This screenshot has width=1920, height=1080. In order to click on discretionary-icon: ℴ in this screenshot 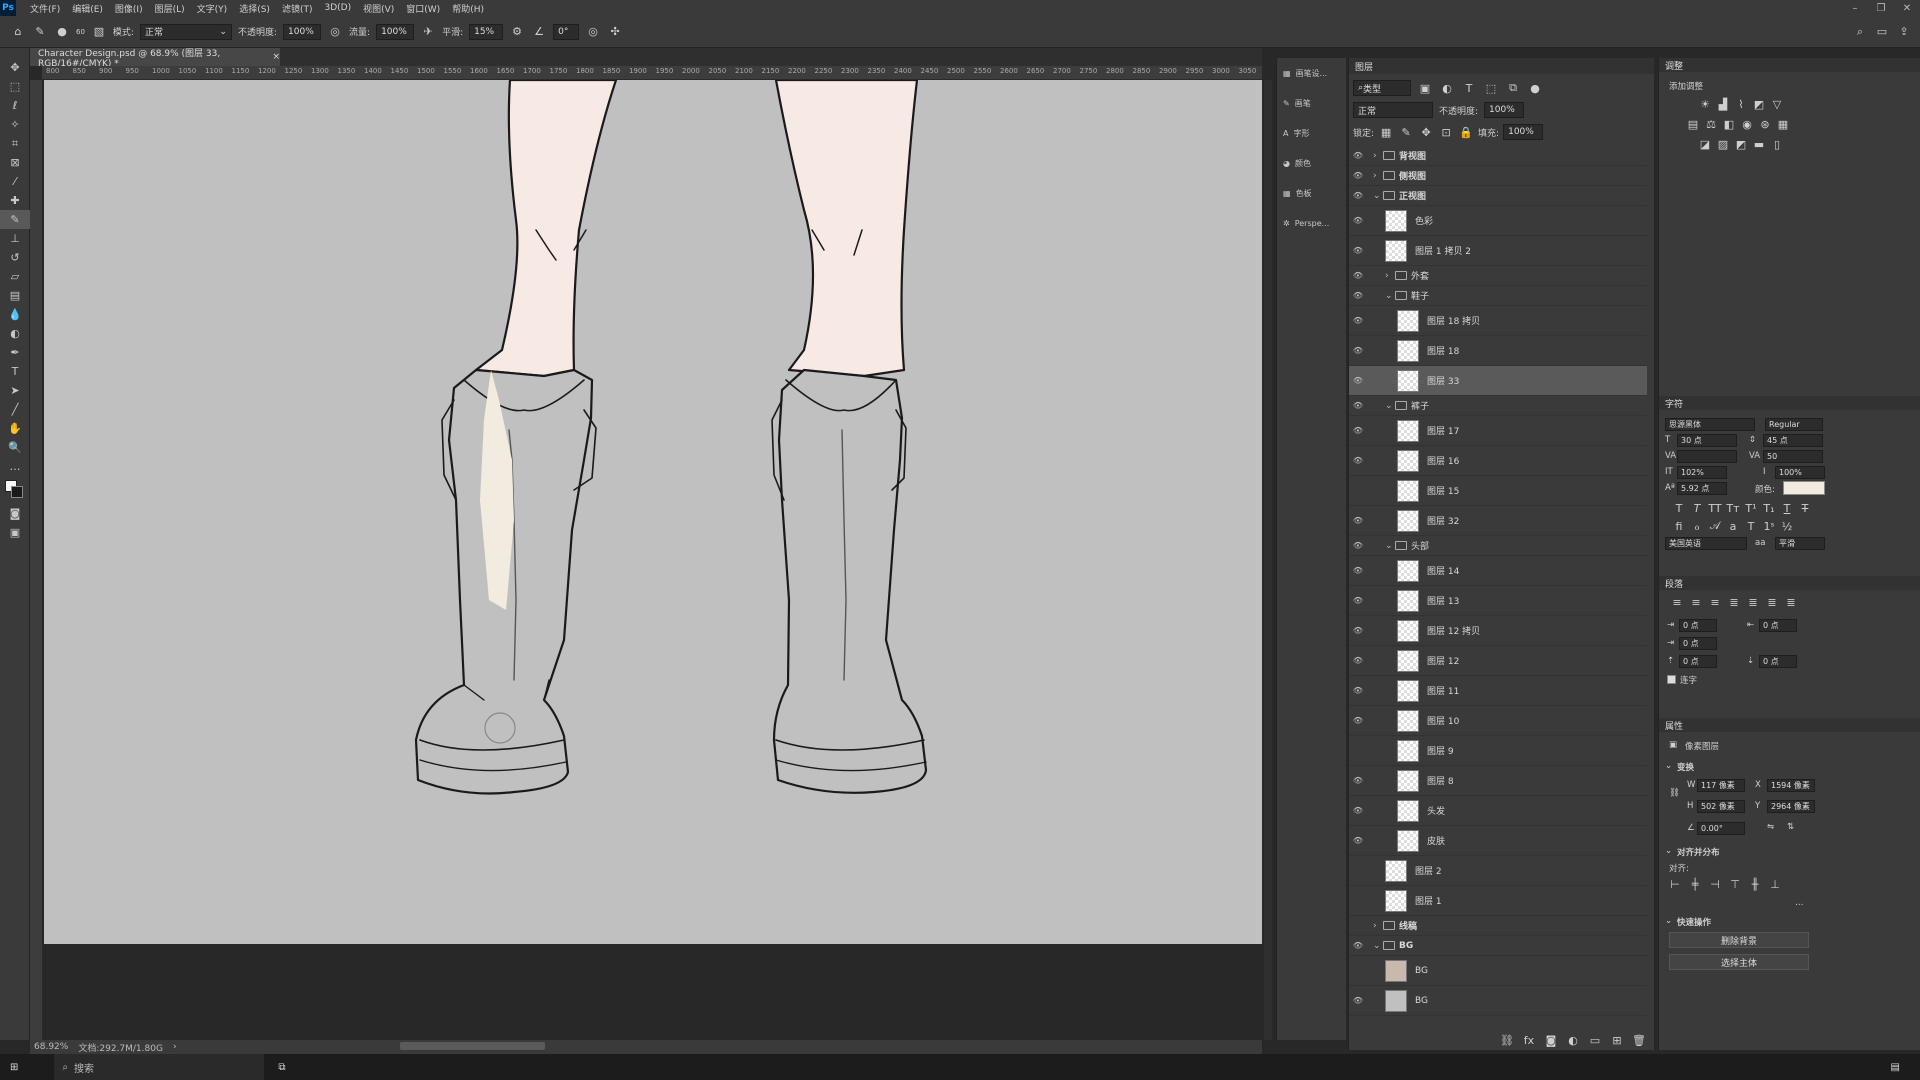, I will do `click(1697, 526)`.